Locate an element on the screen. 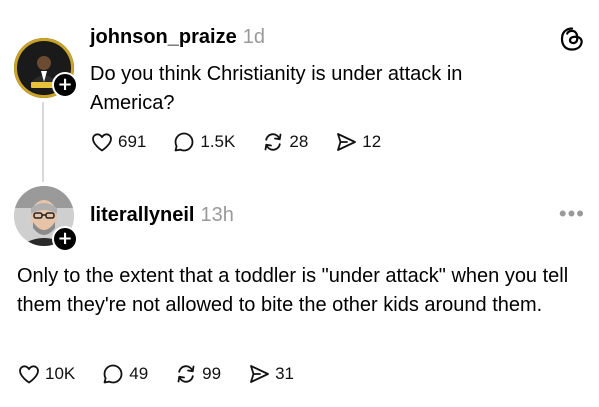  post-2-timestamp: 13h is located at coordinates (217, 215).